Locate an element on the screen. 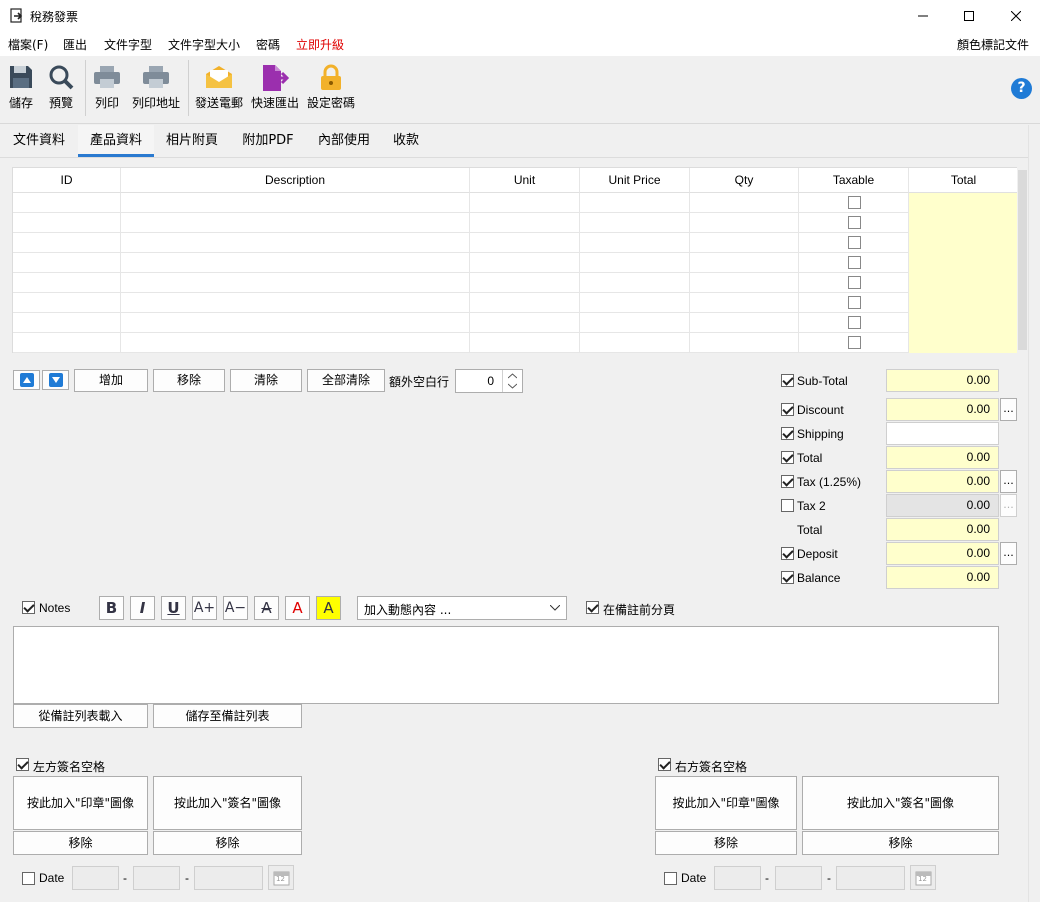  left-signature-remove-button: 移除 is located at coordinates (227, 843).